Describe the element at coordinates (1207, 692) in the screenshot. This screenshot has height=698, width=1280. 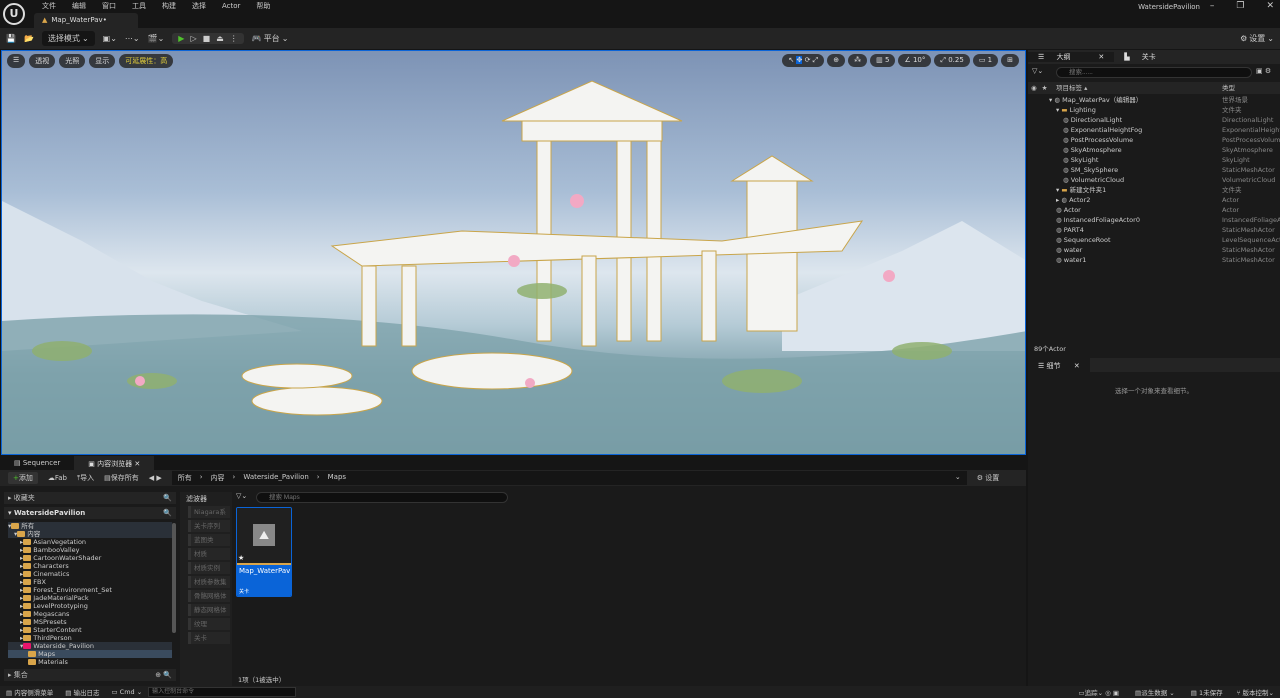
I see `unsaved-button: ▤ 1未保存` at that location.